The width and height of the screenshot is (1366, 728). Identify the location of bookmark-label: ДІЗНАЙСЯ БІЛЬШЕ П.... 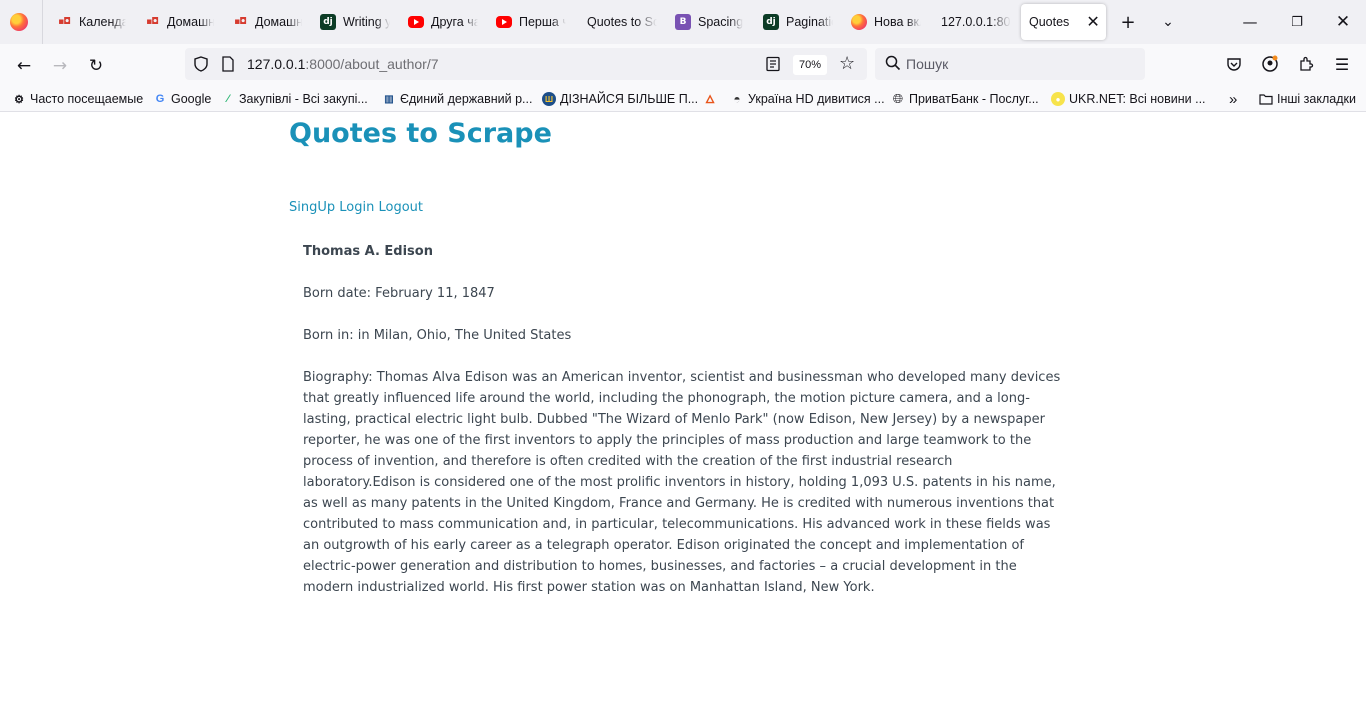
(629, 99).